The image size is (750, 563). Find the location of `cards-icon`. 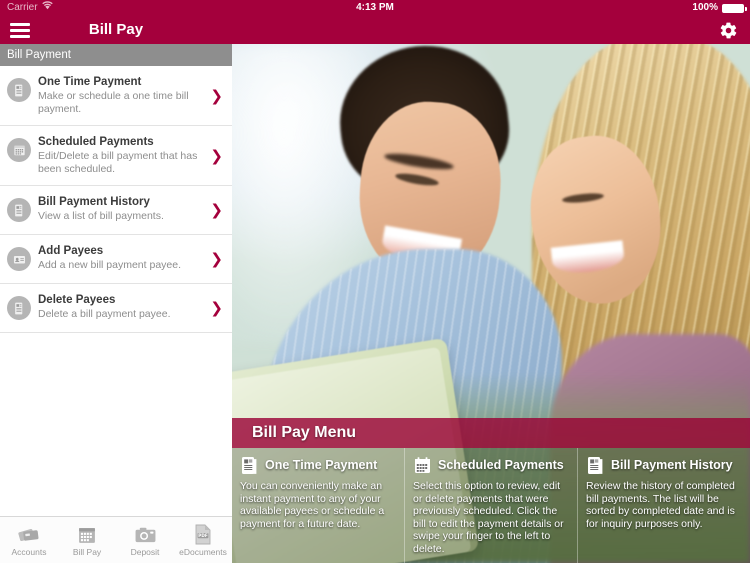

cards-icon is located at coordinates (29, 535).